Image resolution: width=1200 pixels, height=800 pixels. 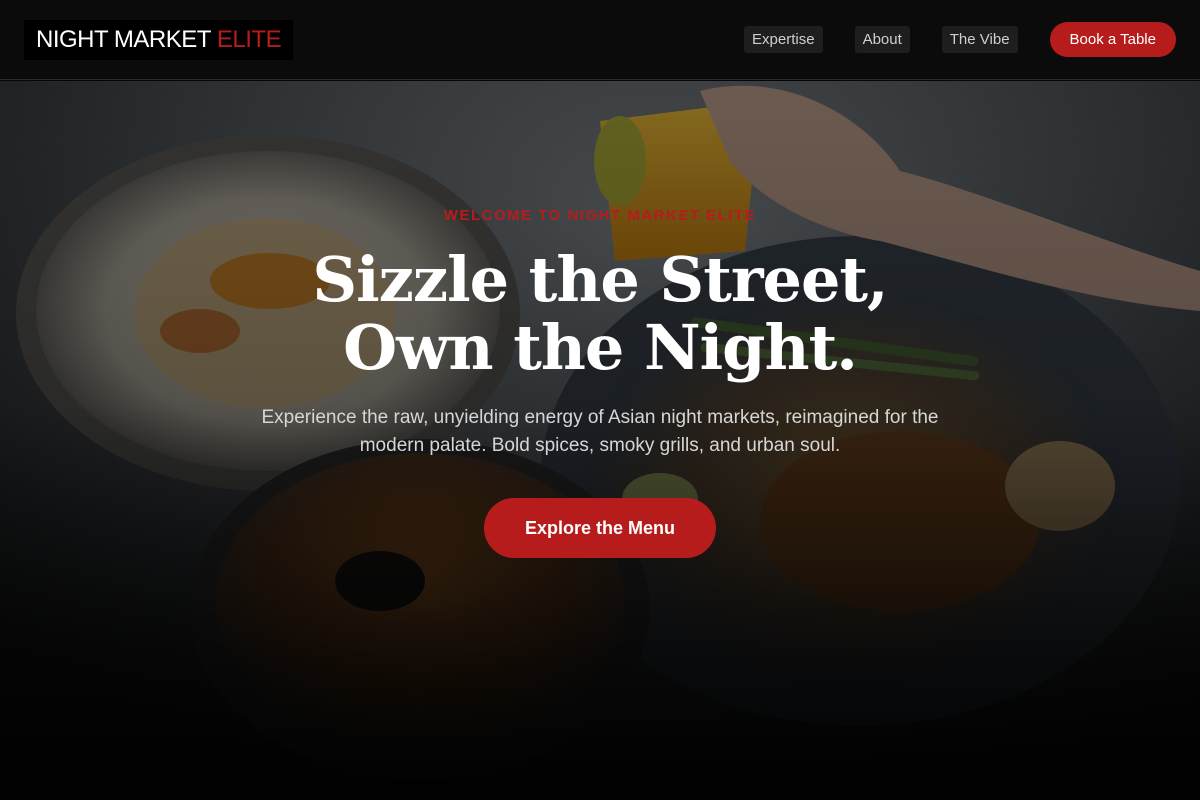 What do you see at coordinates (783, 39) in the screenshot?
I see `nav-link-expertise: Expertise` at bounding box center [783, 39].